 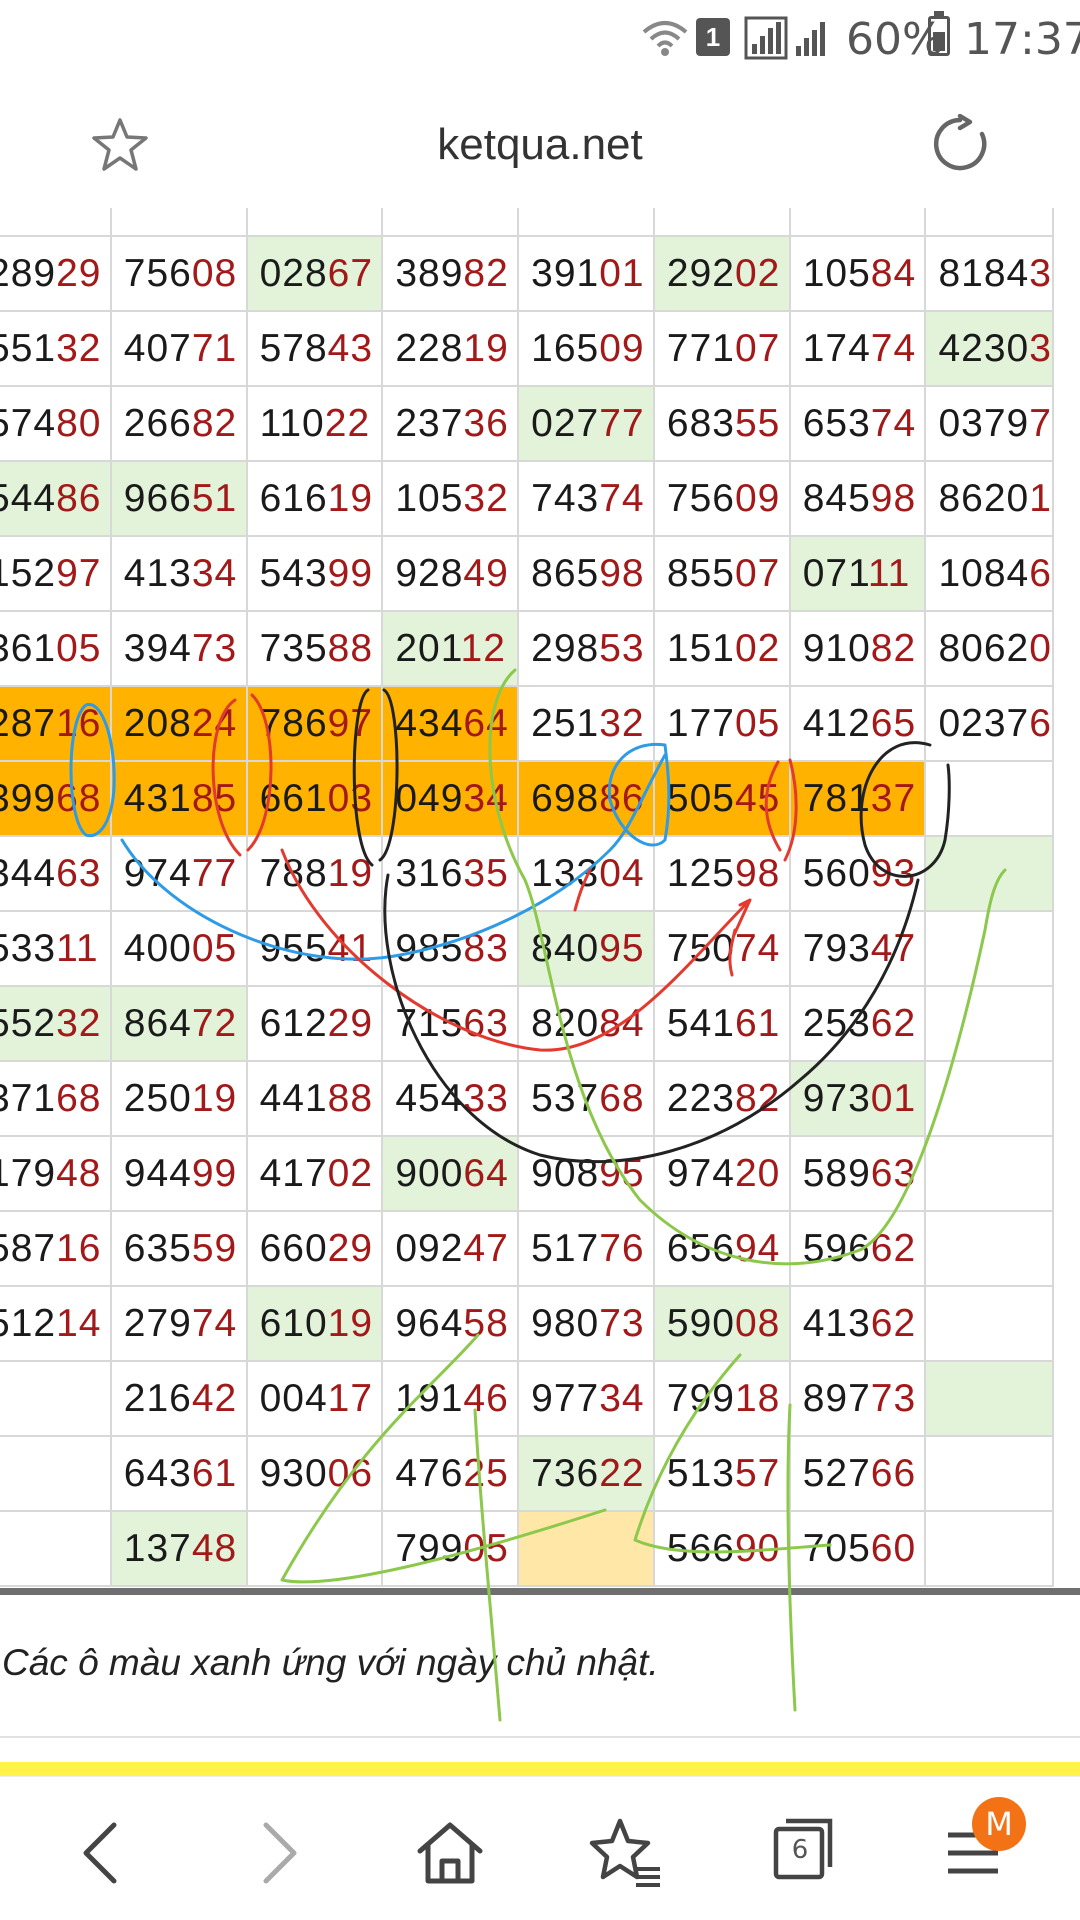 What do you see at coordinates (157, 1023) in the screenshot?
I see `number-prefix: 864` at bounding box center [157, 1023].